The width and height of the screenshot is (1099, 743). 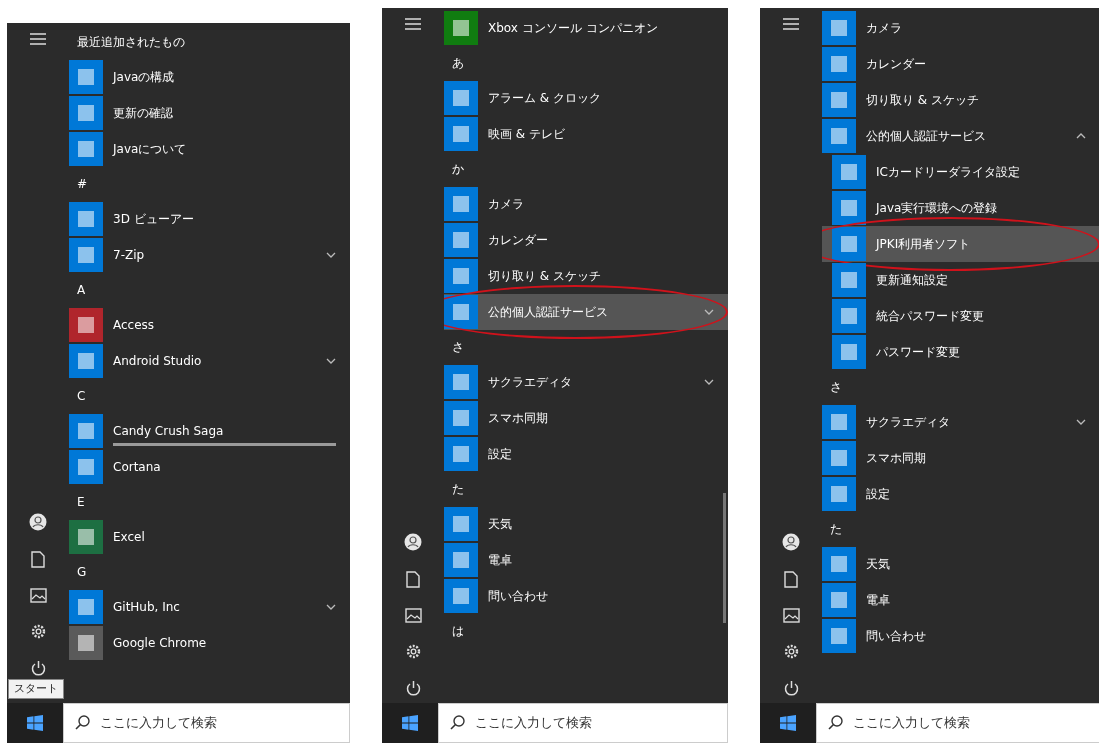 I want to click on section-letter: A, so click(x=81, y=290).